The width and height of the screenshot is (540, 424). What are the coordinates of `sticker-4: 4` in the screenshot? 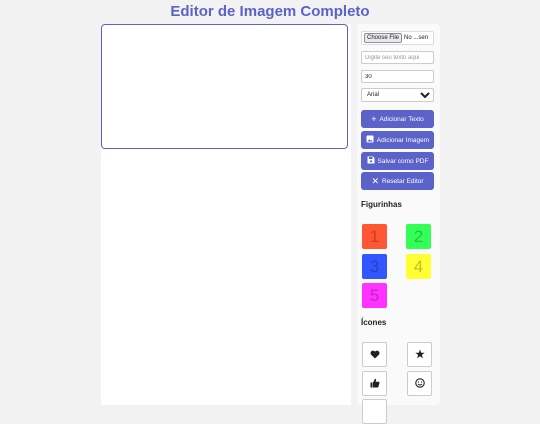 It's located at (418, 266).